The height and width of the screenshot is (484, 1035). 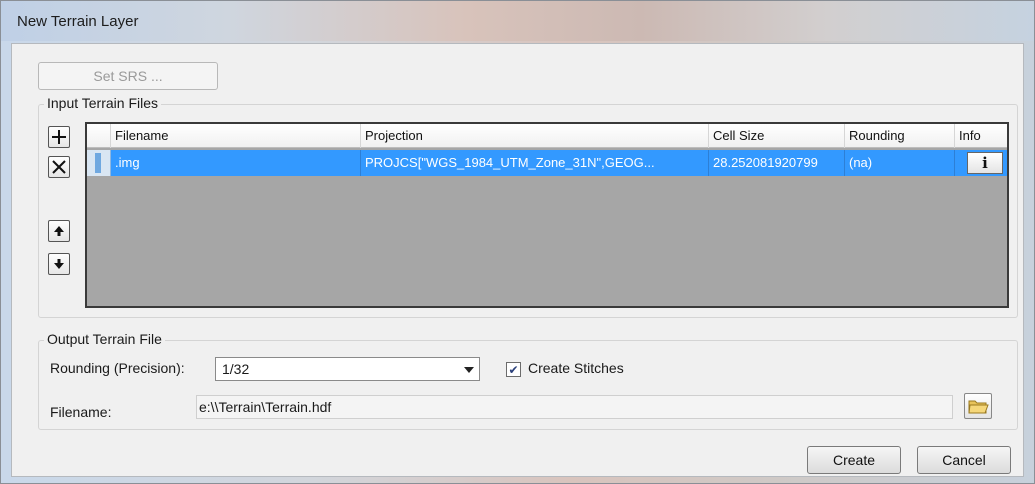 I want to click on title-bar: New Terrain Layer, so click(x=517, y=21).